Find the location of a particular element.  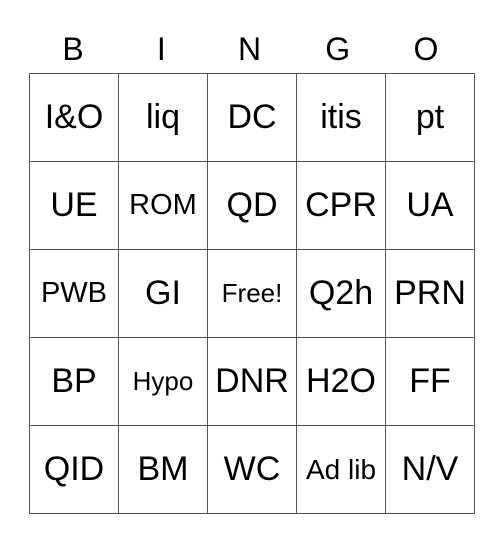

bingo-row: QID BM WC Ad lib N/V is located at coordinates (252, 469).